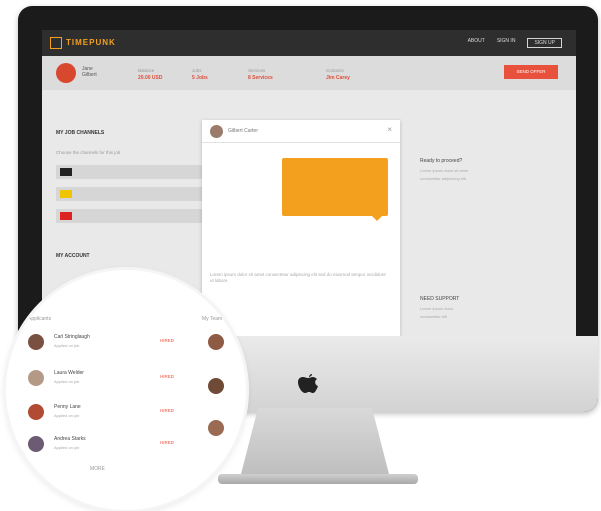 The image size is (601, 511). I want to click on support-title: NEED SUPPORT, so click(440, 299).